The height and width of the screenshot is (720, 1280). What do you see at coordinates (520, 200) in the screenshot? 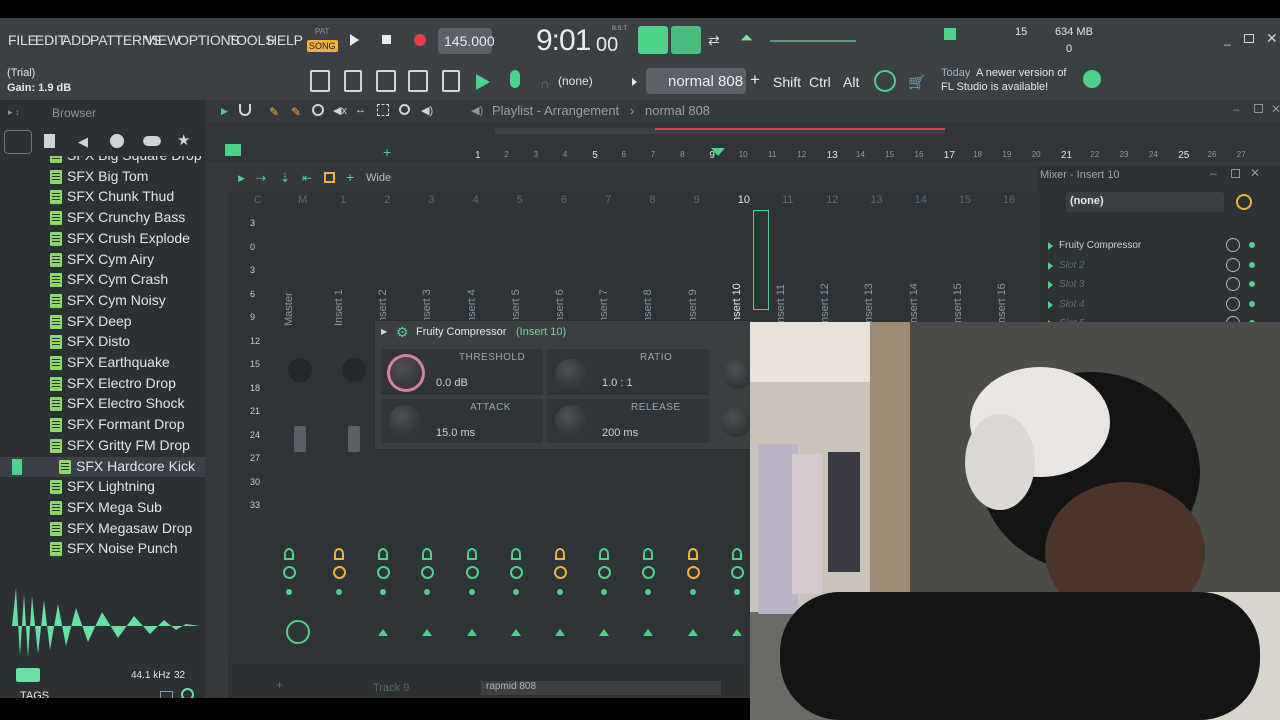
I see `mixer-number: 5` at bounding box center [520, 200].